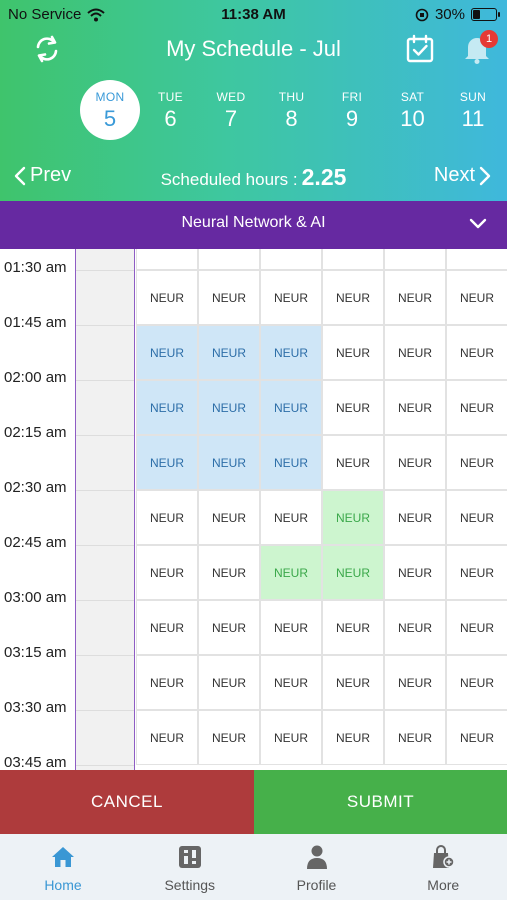 This screenshot has width=507, height=900. Describe the element at coordinates (253, 225) in the screenshot. I see `course-selector: Neural Network & AI` at that location.